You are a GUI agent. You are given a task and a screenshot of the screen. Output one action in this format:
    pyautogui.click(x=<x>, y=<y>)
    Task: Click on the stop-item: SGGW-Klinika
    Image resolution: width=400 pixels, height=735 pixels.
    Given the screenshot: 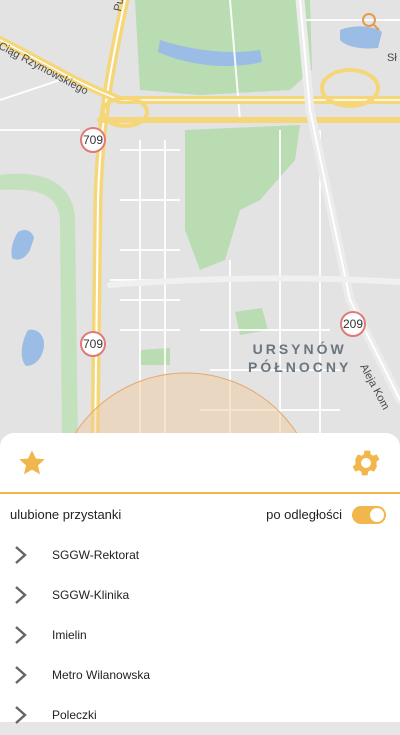 What is the action you would take?
    pyautogui.click(x=200, y=595)
    